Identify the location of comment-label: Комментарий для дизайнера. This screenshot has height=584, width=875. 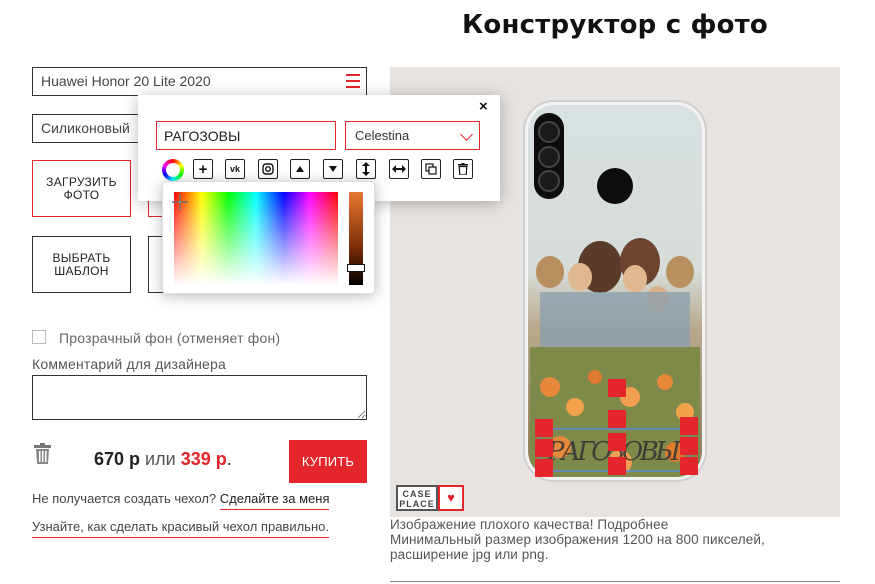
(129, 364).